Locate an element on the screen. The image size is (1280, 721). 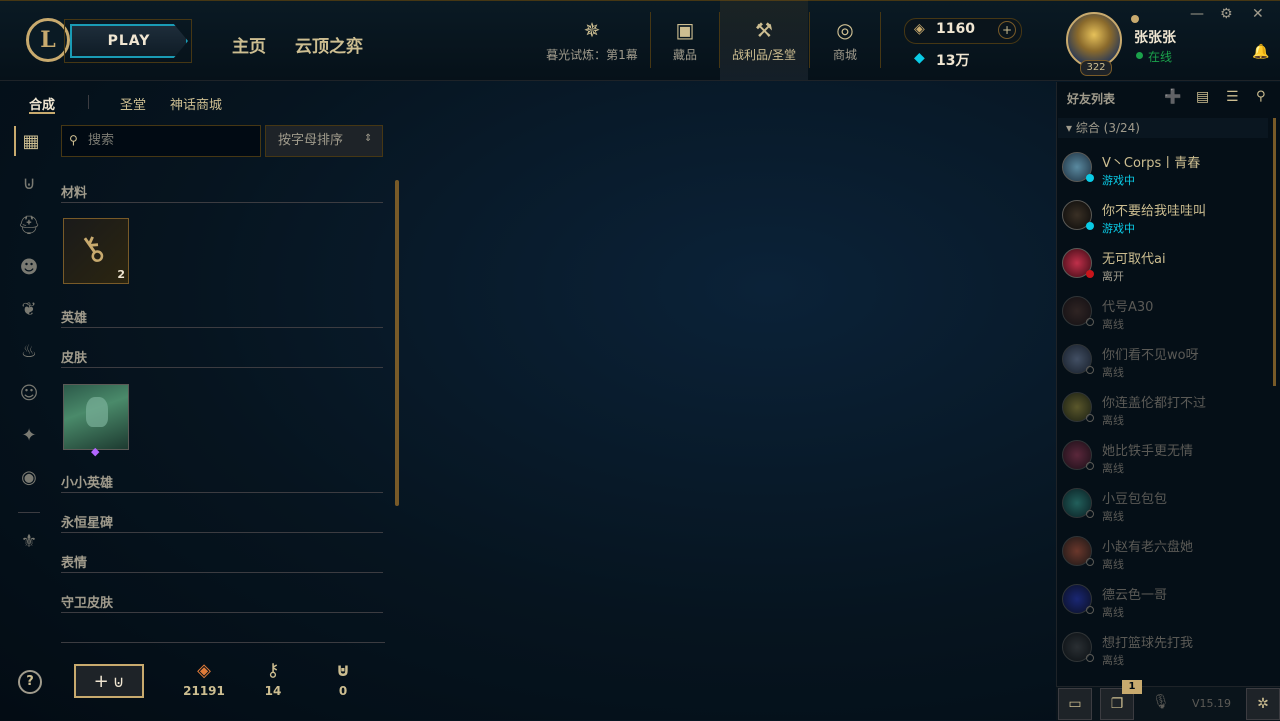
friend-row: 你连盖伦都打不过 离线 is located at coordinates (1163, 408).